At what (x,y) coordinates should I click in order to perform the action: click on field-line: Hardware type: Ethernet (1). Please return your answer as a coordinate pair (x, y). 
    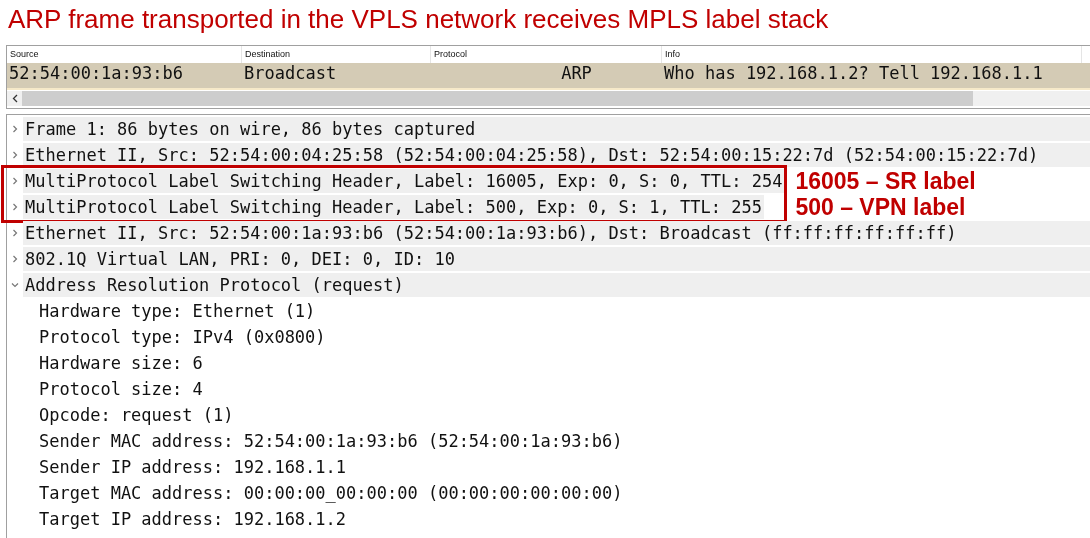
    Looking at the image, I should click on (177, 311).